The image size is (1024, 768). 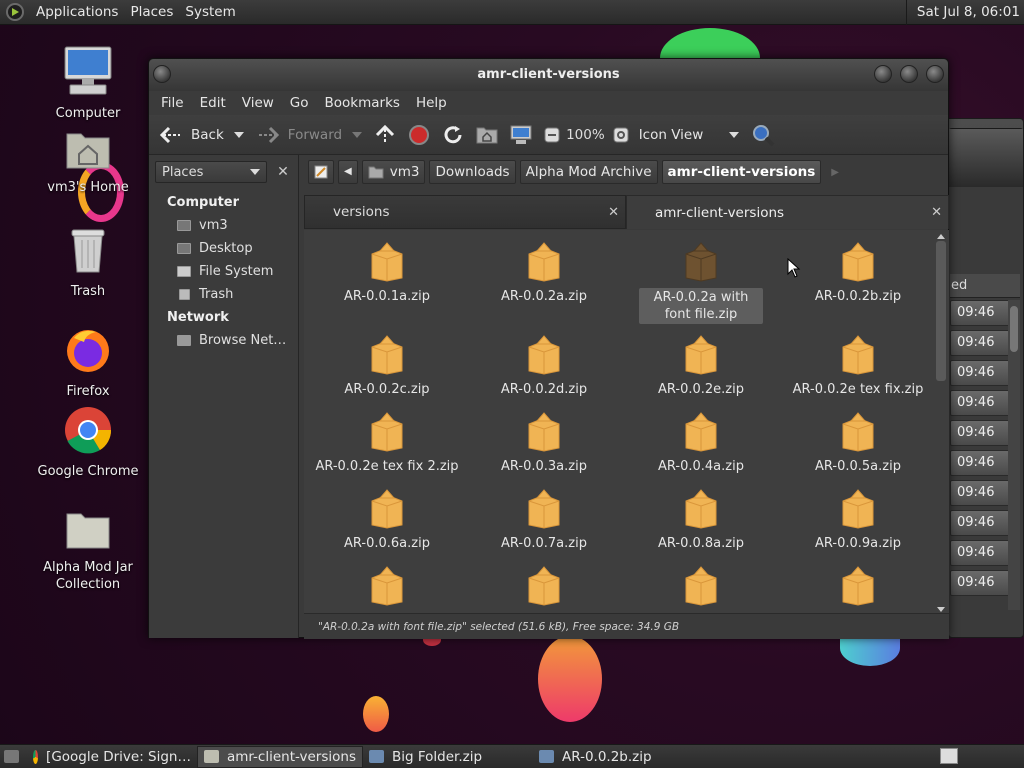 I want to click on taskbar-item-file-manager: amr-client-versions, so click(x=280, y=756).